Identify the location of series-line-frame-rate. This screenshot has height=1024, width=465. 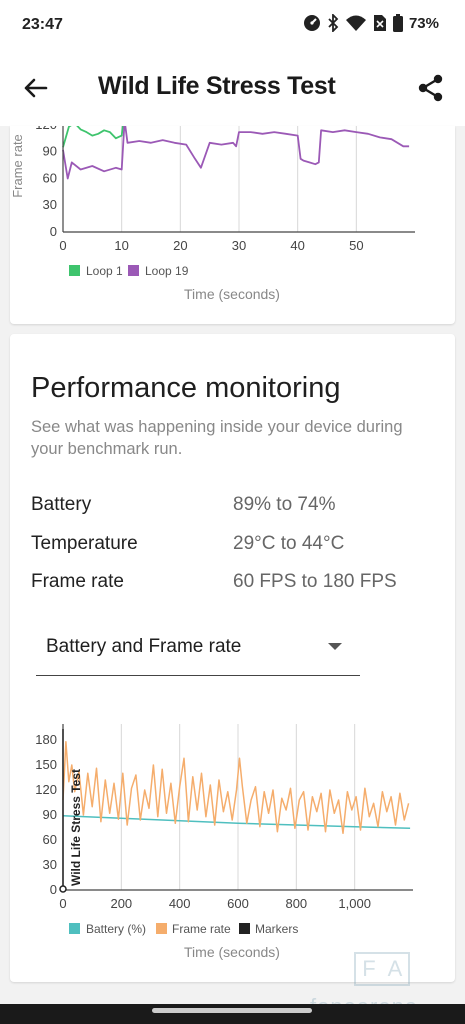
(236, 787).